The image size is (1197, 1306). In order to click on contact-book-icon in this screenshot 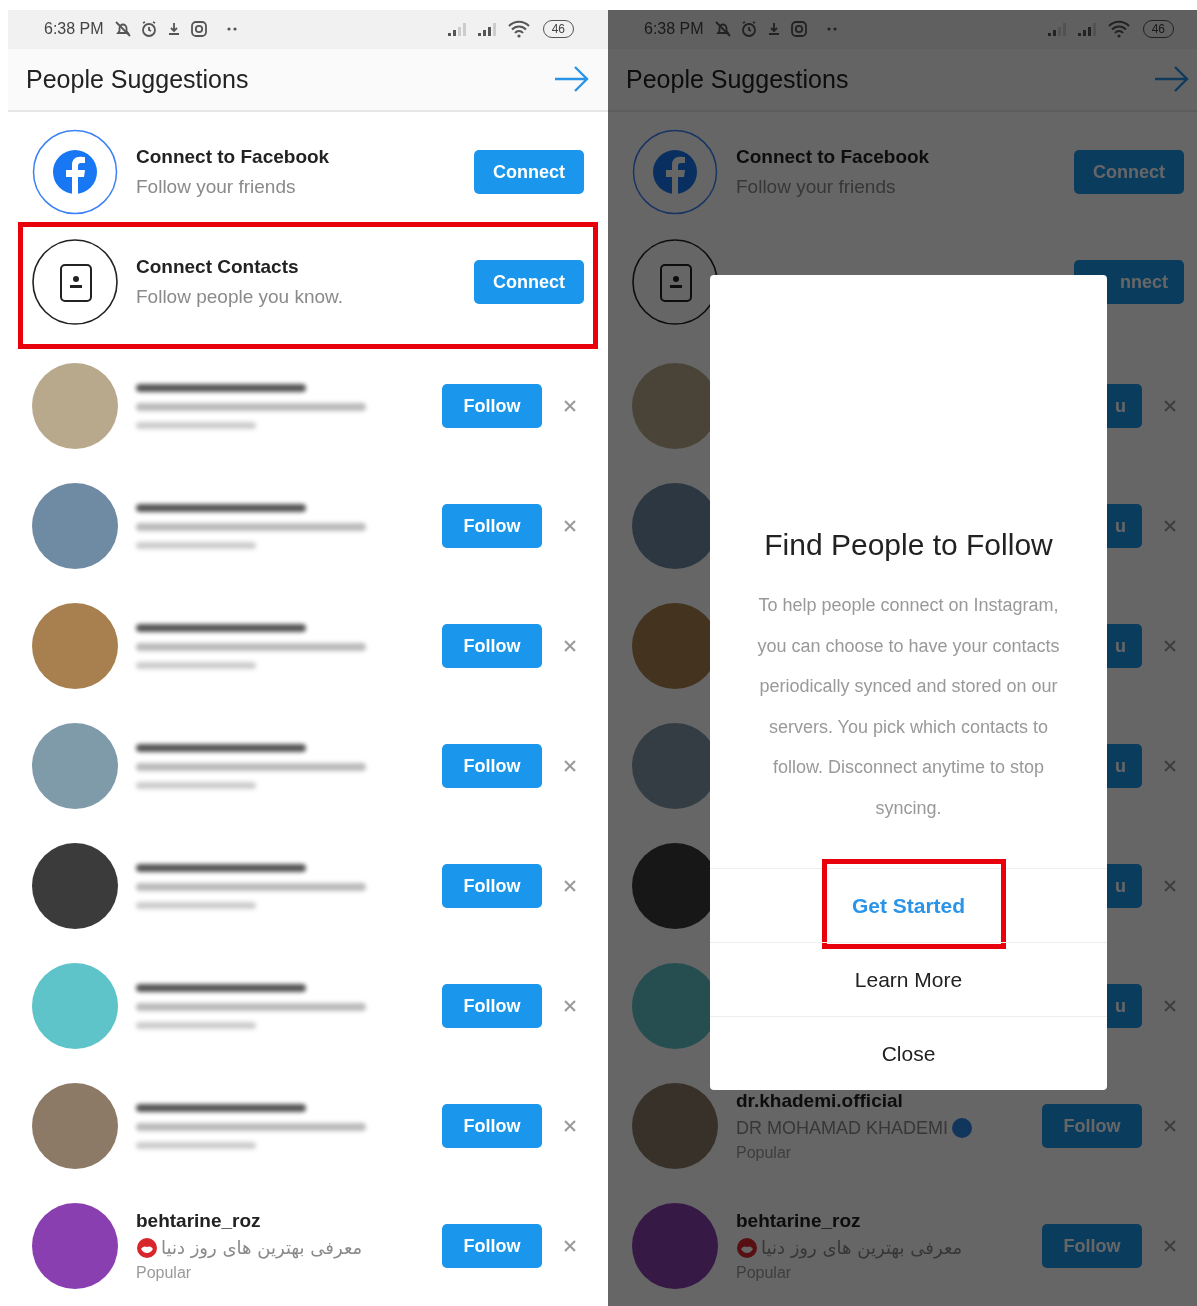, I will do `click(75, 282)`.